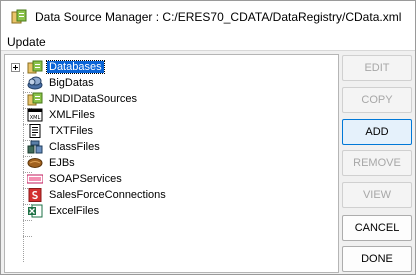 This screenshot has height=275, width=416. I want to click on svg-text: XML, so click(35, 118).